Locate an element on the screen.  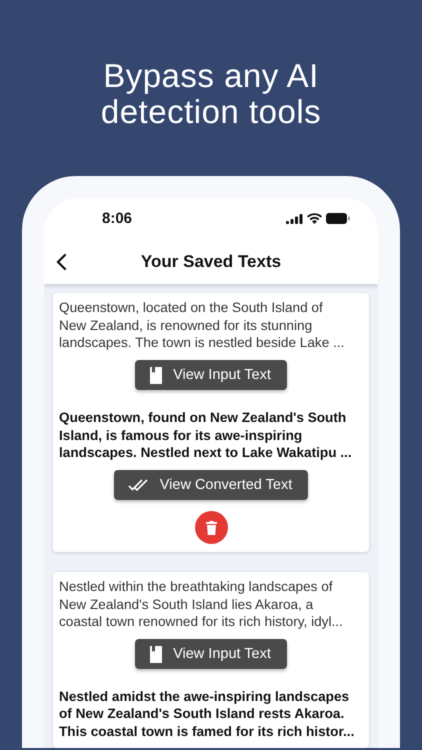
chevron-left-icon is located at coordinates (61, 261).